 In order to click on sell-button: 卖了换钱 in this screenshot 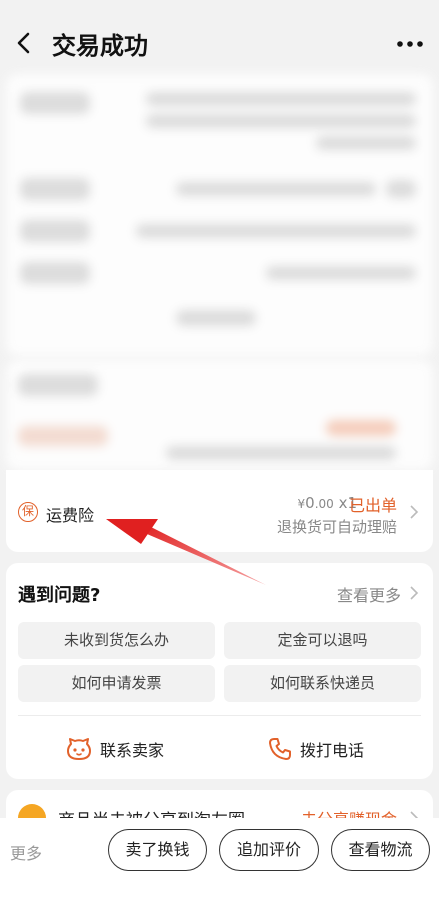, I will do `click(157, 850)`.